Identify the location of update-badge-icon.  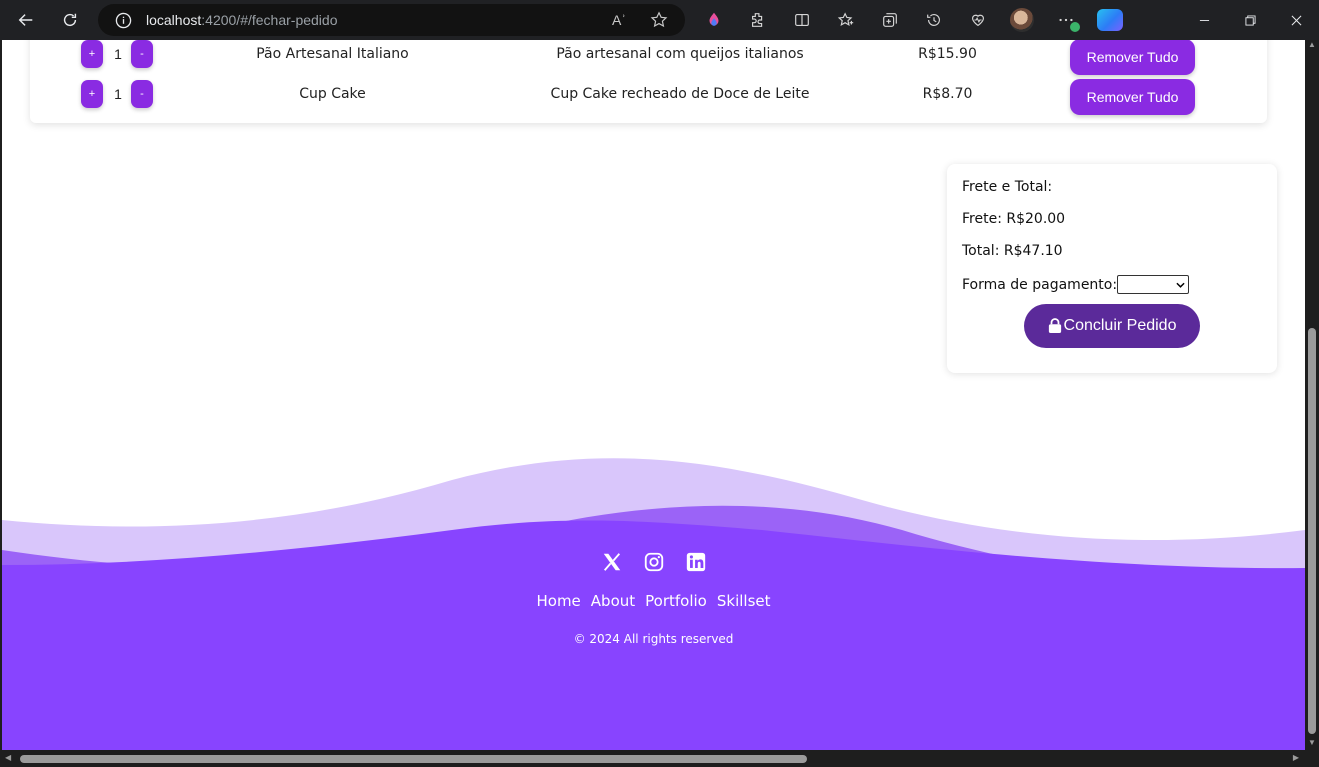
(1075, 27).